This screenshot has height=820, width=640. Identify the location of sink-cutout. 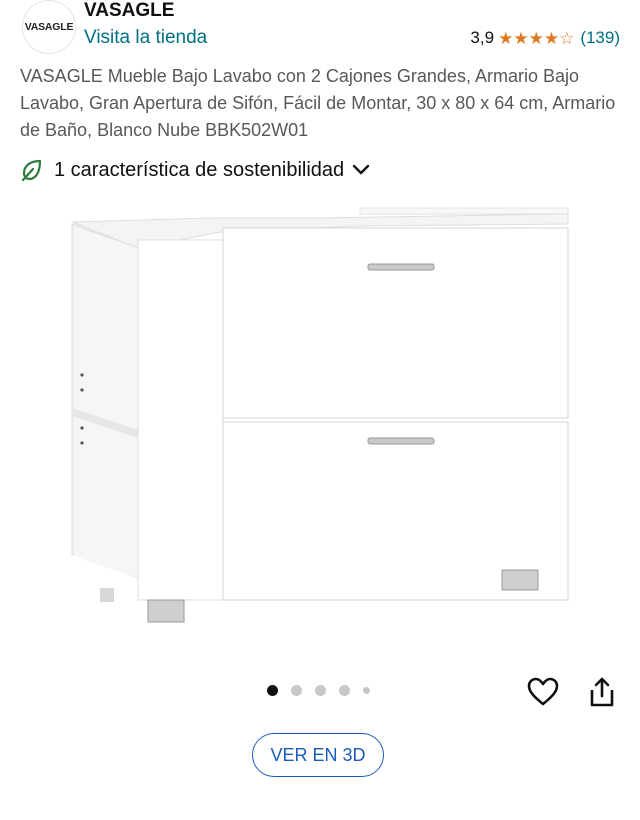
(464, 211).